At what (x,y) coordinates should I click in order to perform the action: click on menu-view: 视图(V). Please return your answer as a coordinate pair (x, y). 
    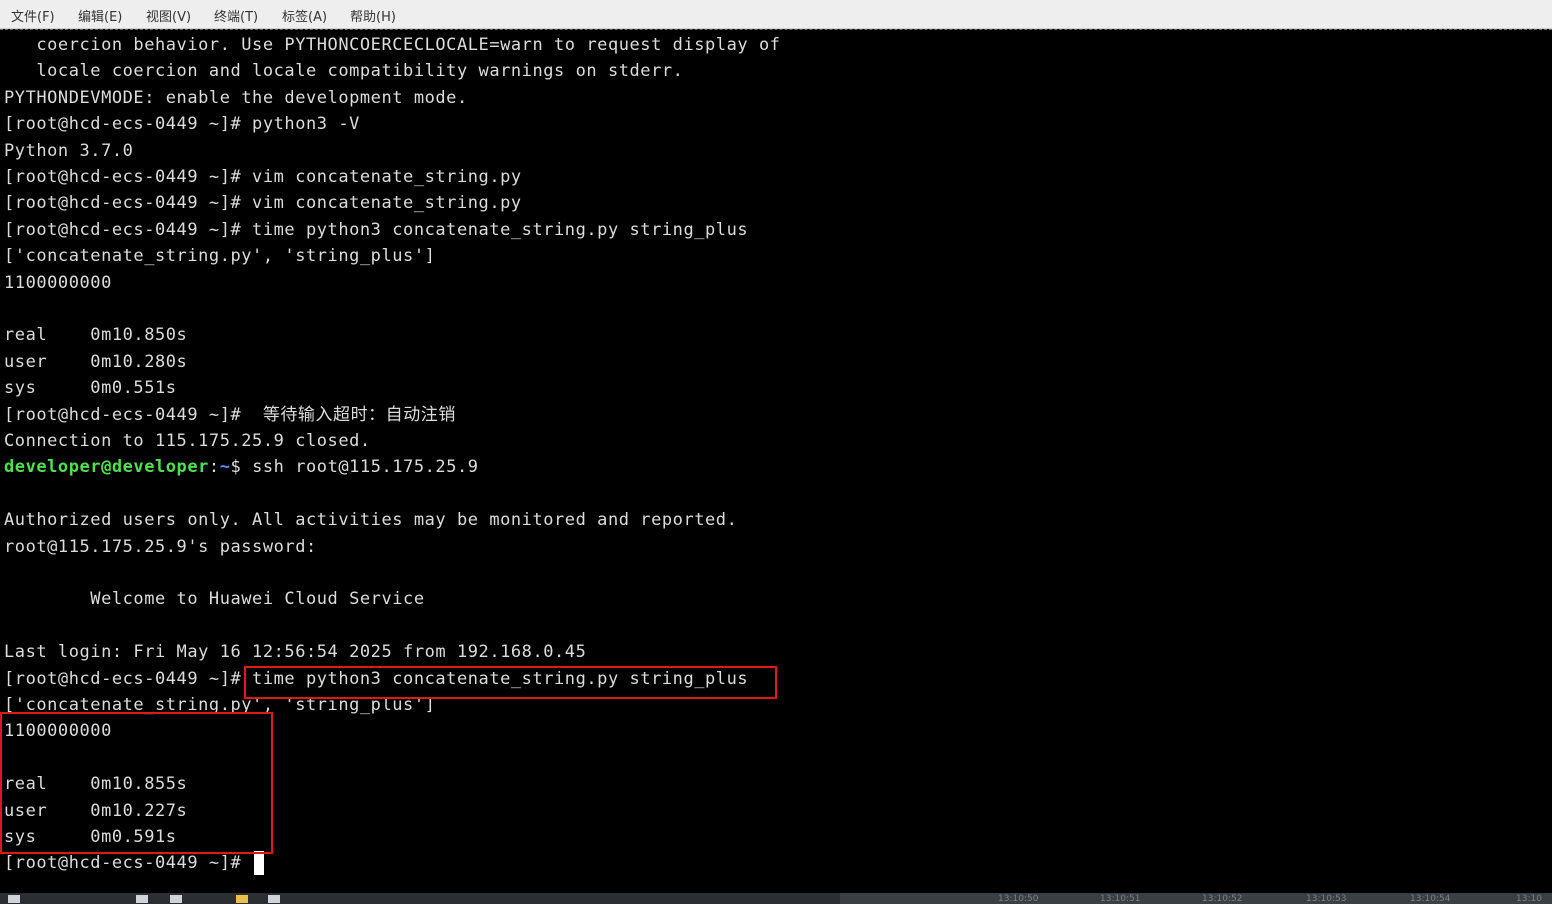
    Looking at the image, I should click on (168, 15).